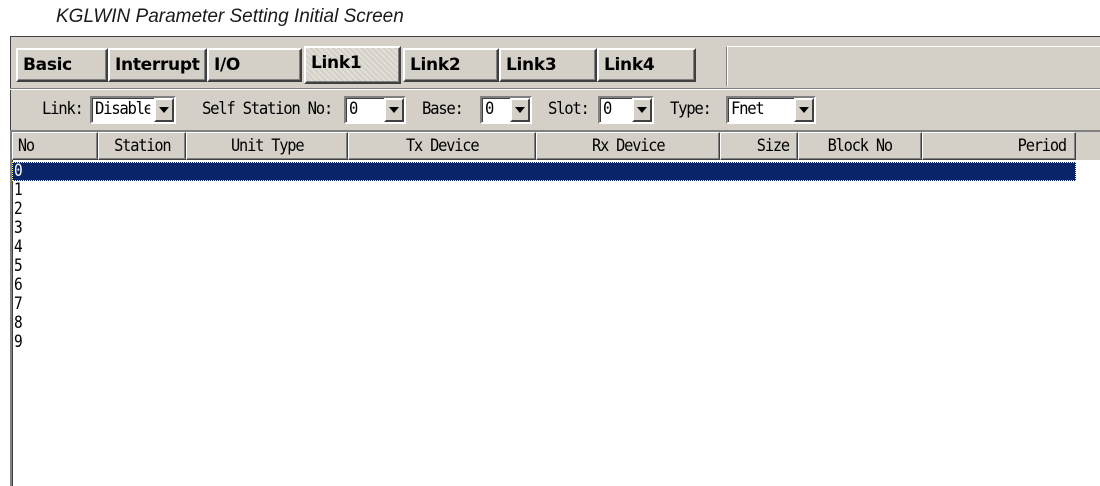 This screenshot has height=486, width=1100. I want to click on column-header-unit-type: Unit Type, so click(267, 146).